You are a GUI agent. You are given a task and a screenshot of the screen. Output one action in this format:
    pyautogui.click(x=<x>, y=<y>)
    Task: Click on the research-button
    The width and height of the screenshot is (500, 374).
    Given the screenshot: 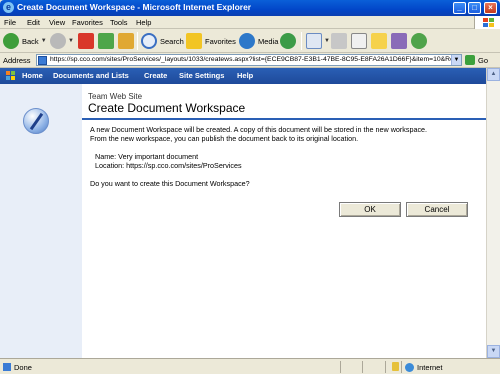 What is the action you would take?
    pyautogui.click(x=399, y=41)
    